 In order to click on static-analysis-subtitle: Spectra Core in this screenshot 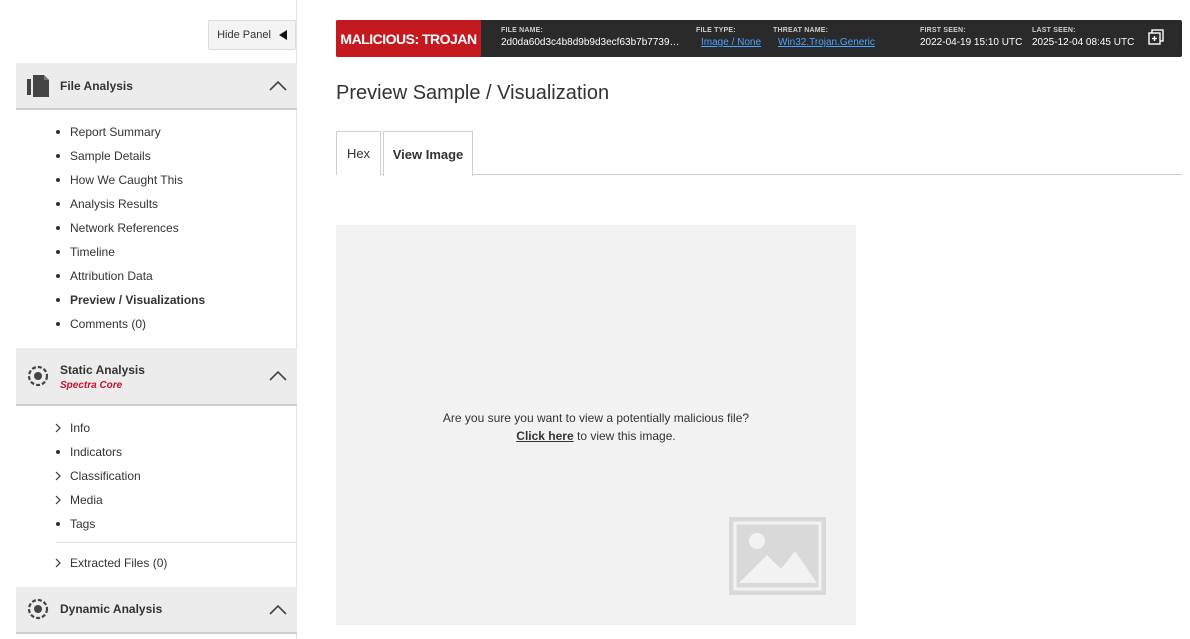, I will do `click(91, 385)`.